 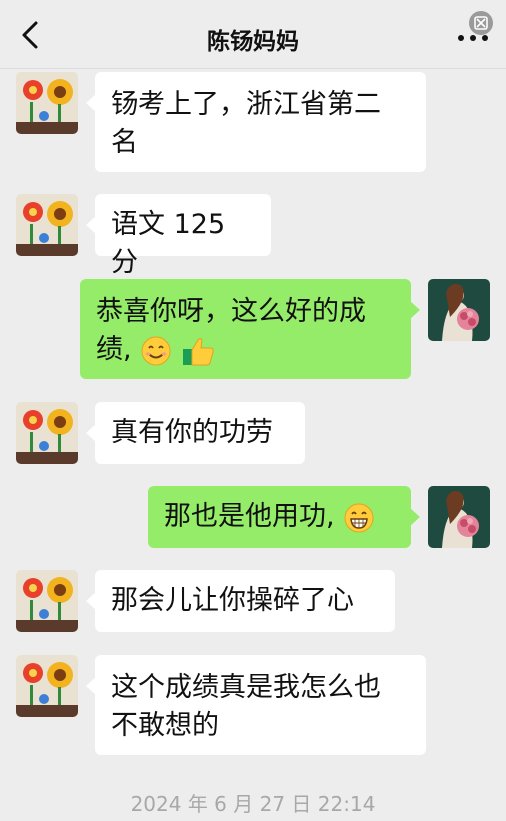 I want to click on message-bubble-incoming: 这个成绩真是我怎么也 不敢想的, so click(x=256, y=705).